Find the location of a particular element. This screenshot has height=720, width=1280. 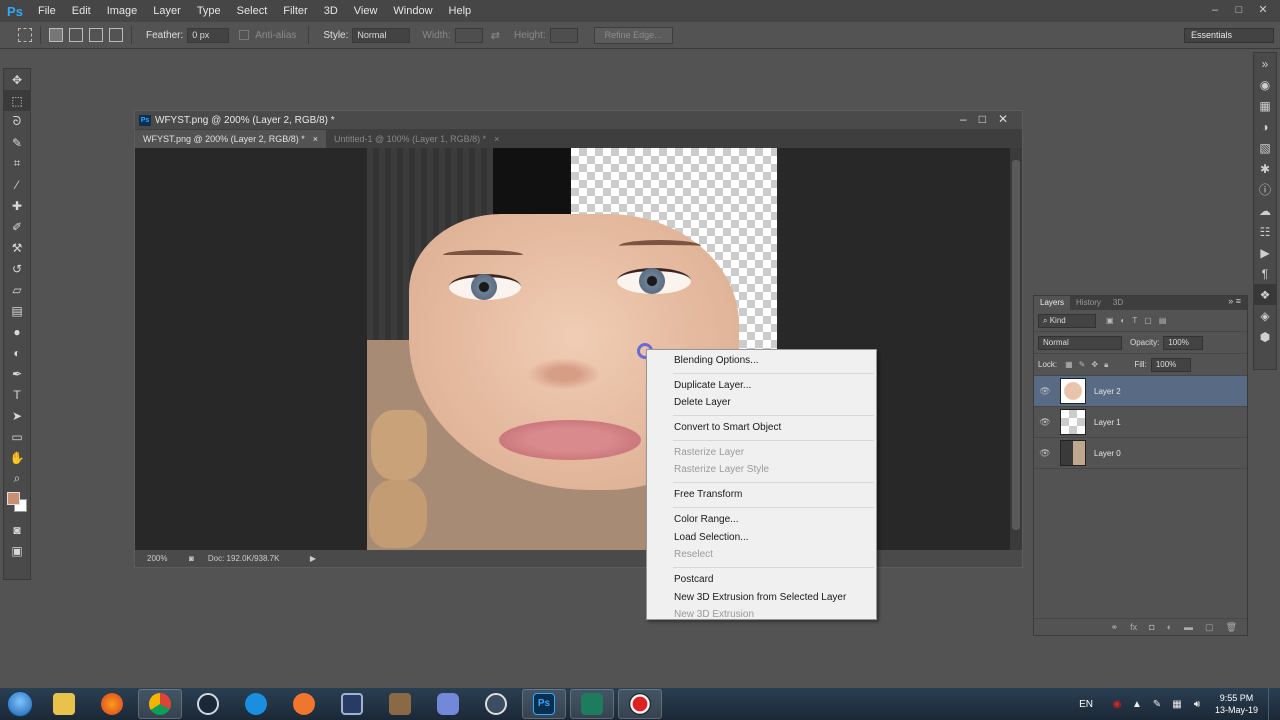

minimize-button: – is located at coordinates (1215, 10).